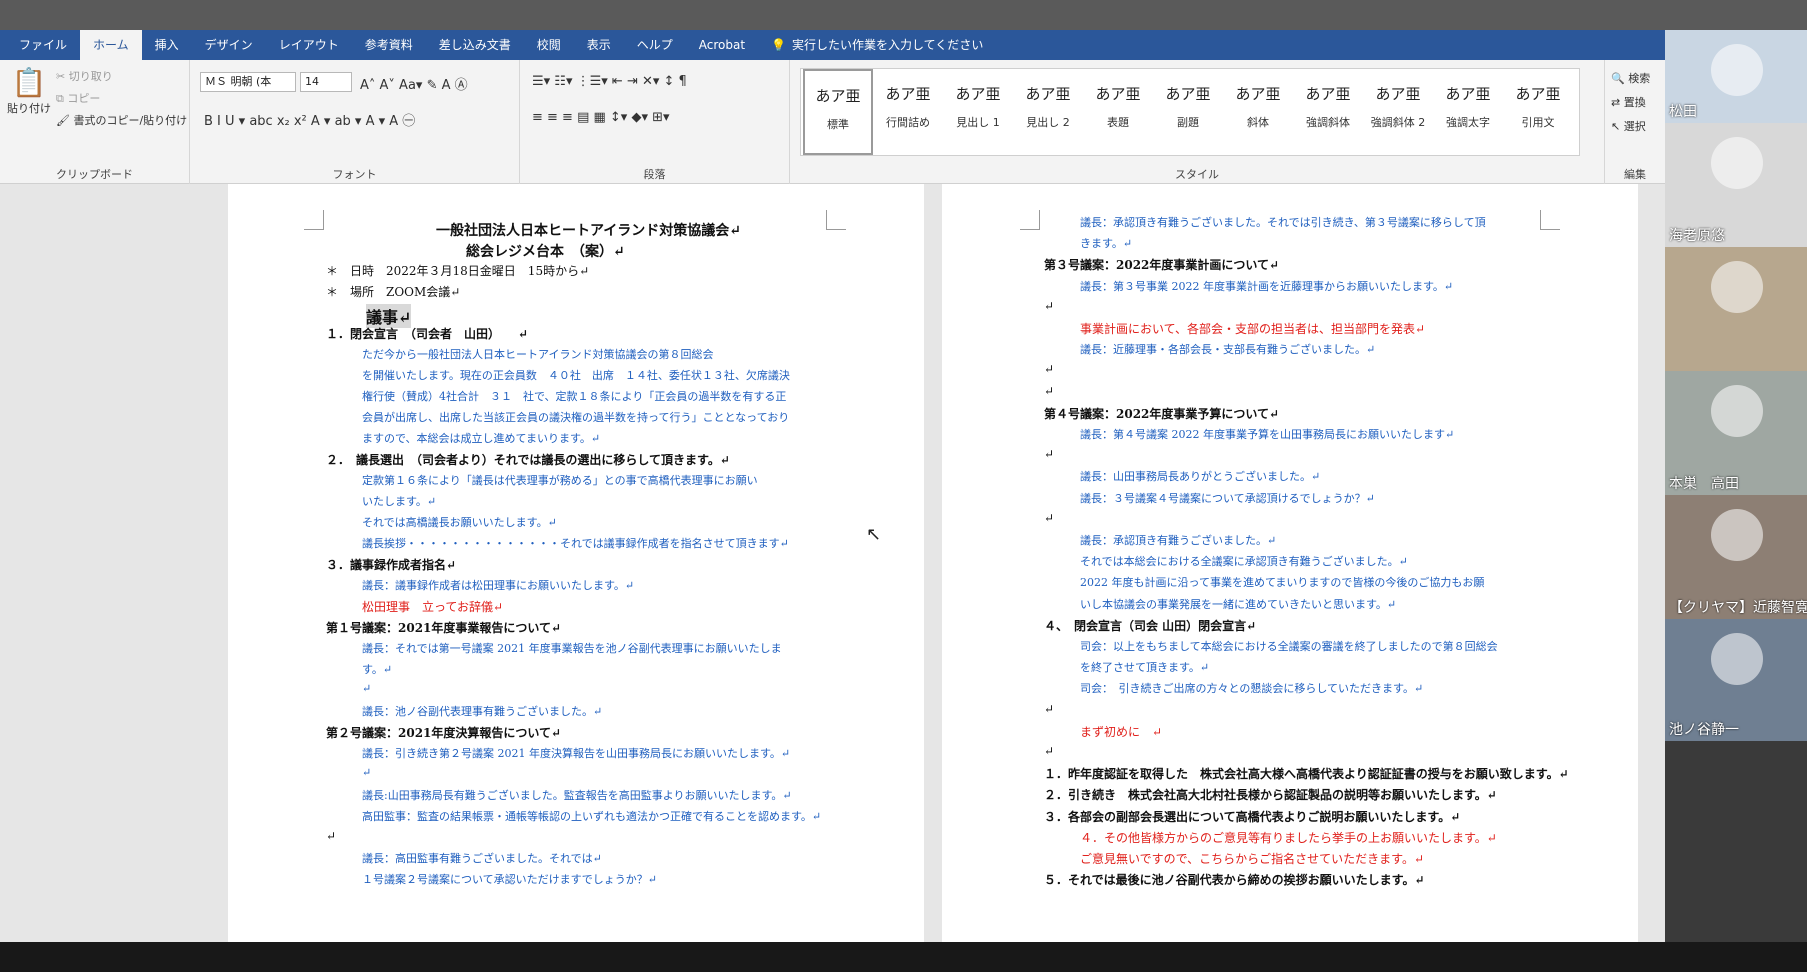 The height and width of the screenshot is (972, 1807). I want to click on document-line: 議長挨拶・・・・・・・・・・・・・・それでは議事録作成者を指名させて頂きます↵, so click(575, 543).